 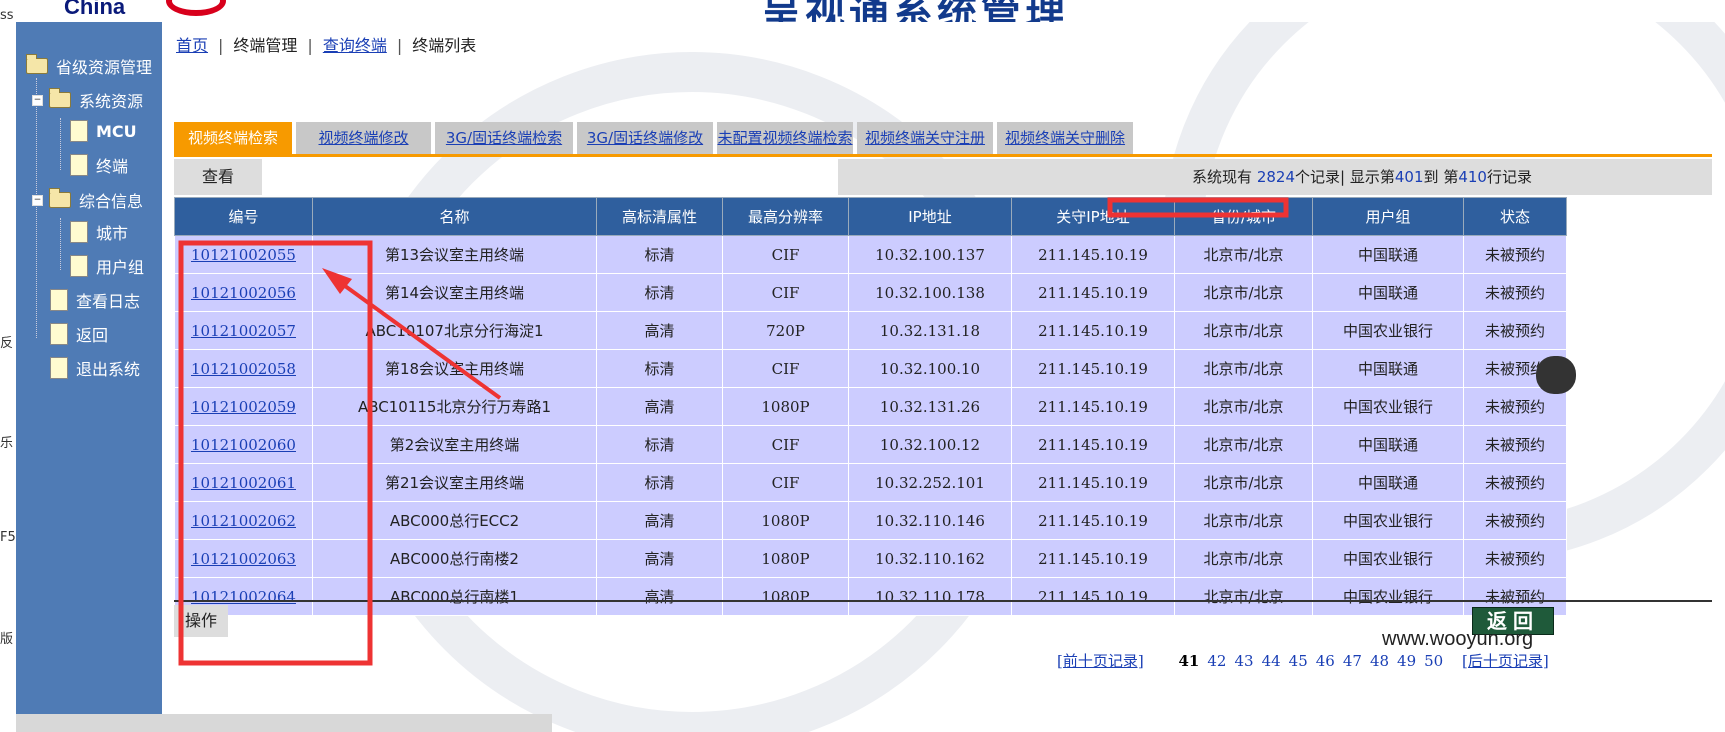 I want to click on column-header: IP地址, so click(x=930, y=216).